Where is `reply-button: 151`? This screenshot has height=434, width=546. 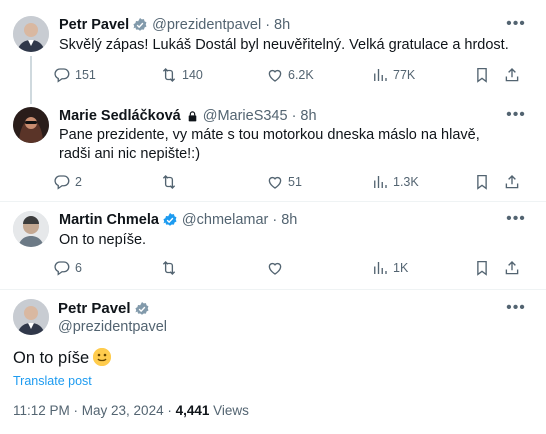 reply-button: 151 is located at coordinates (74, 75).